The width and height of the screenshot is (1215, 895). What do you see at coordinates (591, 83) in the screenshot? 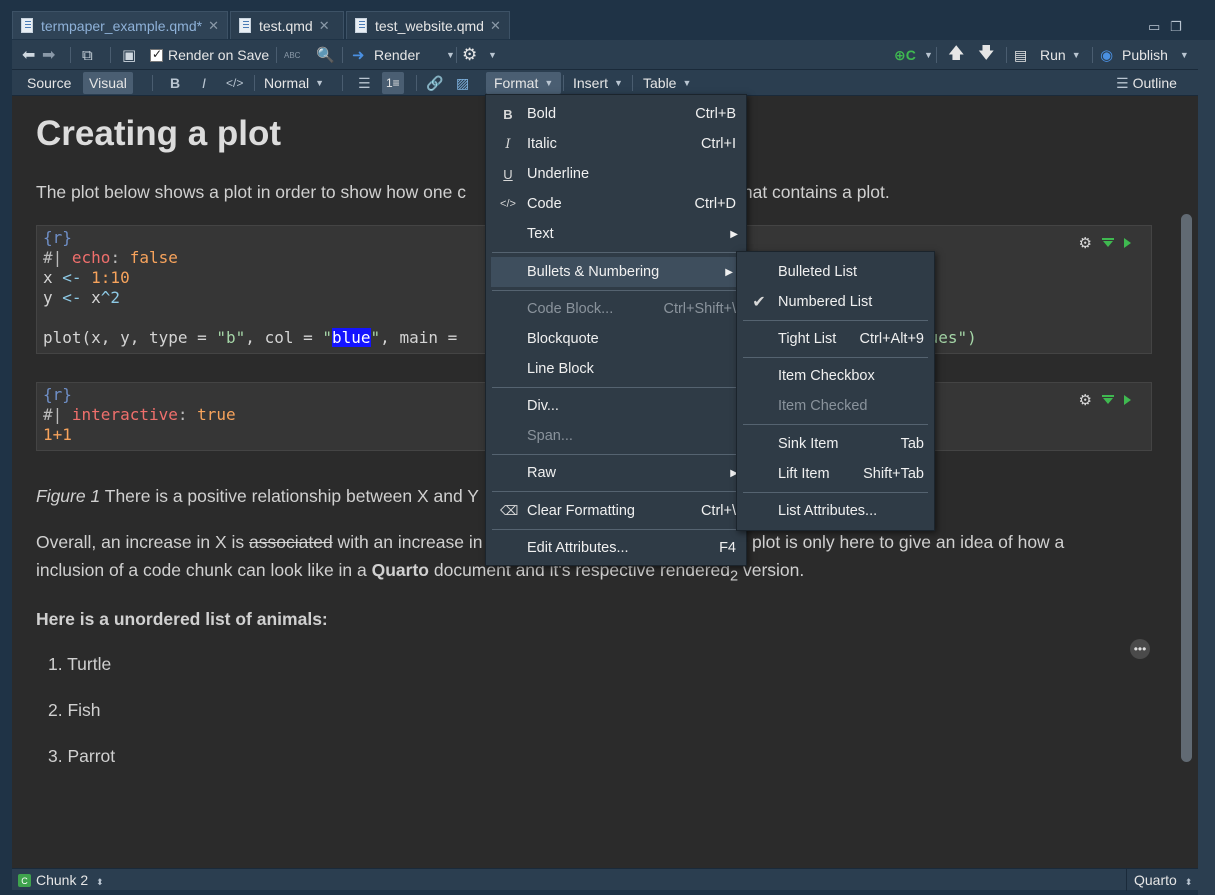
I see `insert-label: Insert` at bounding box center [591, 83].